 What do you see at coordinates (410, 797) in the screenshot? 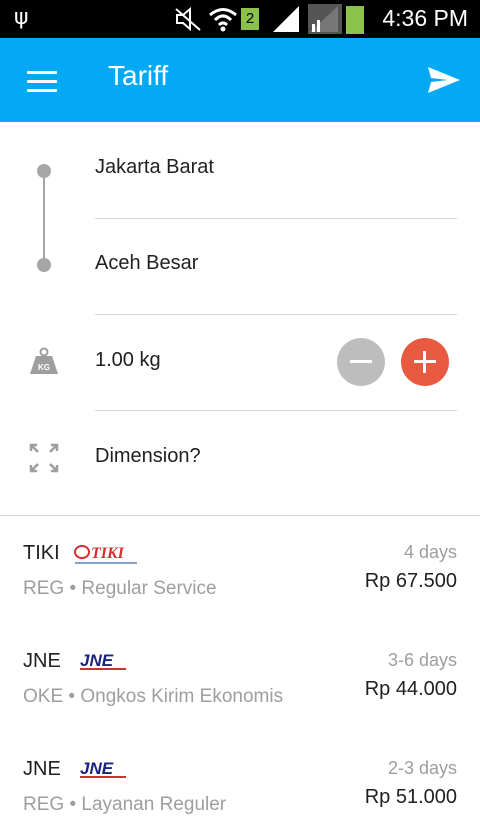
I see `price: Rp 51.000` at bounding box center [410, 797].